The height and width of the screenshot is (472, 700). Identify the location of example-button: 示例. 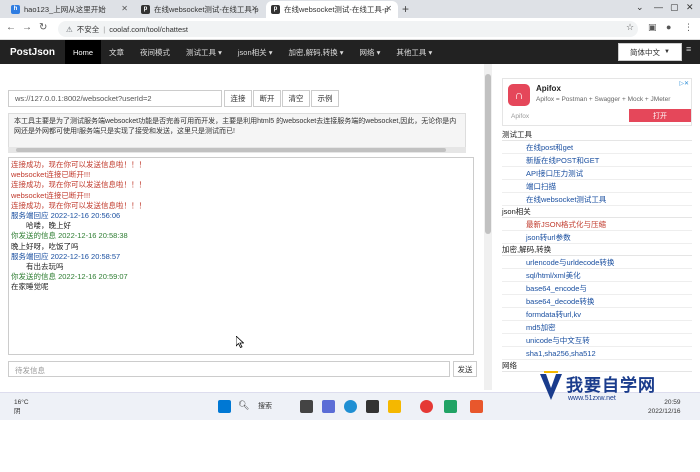
(325, 98).